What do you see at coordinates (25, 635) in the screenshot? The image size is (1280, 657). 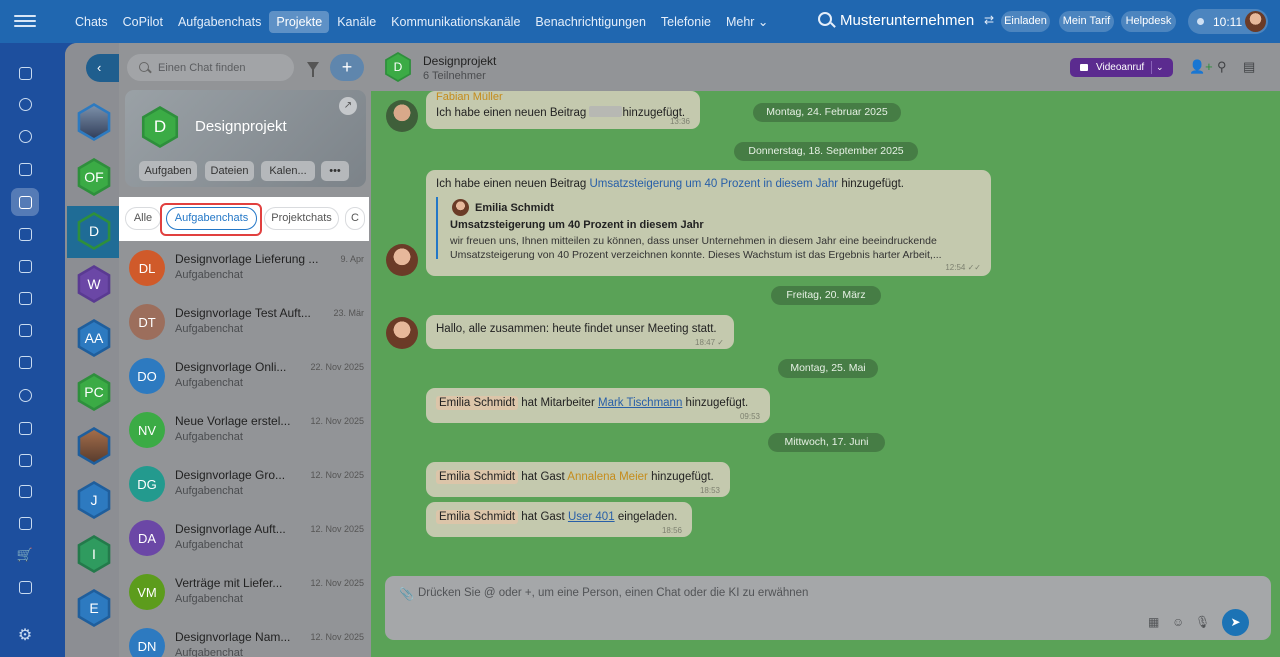 I see `settings-gear-icon: ⚙` at bounding box center [25, 635].